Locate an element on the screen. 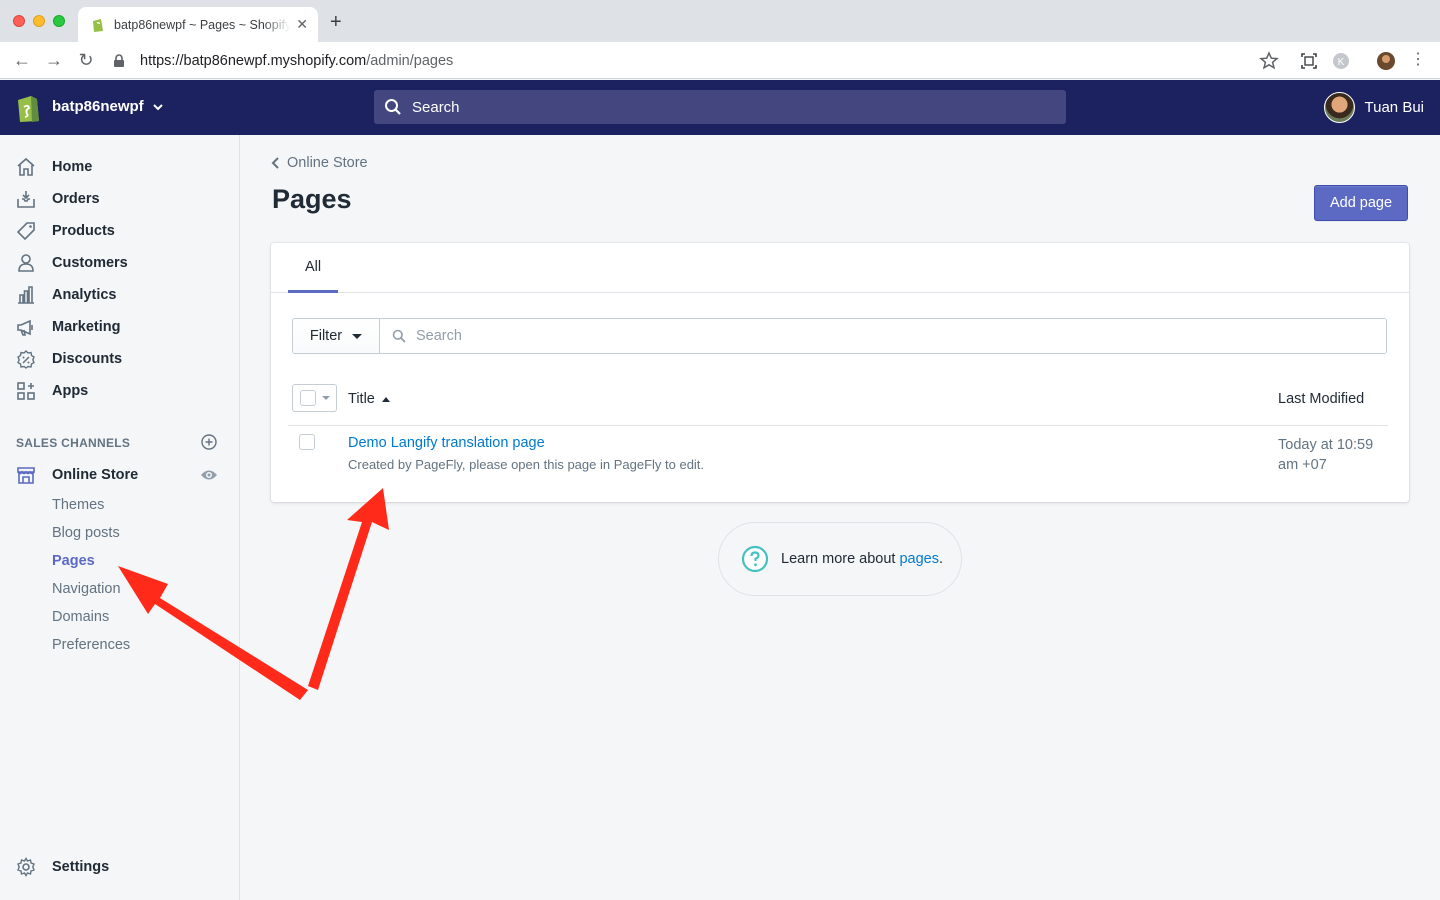  checkbox is located at coordinates (308, 398).